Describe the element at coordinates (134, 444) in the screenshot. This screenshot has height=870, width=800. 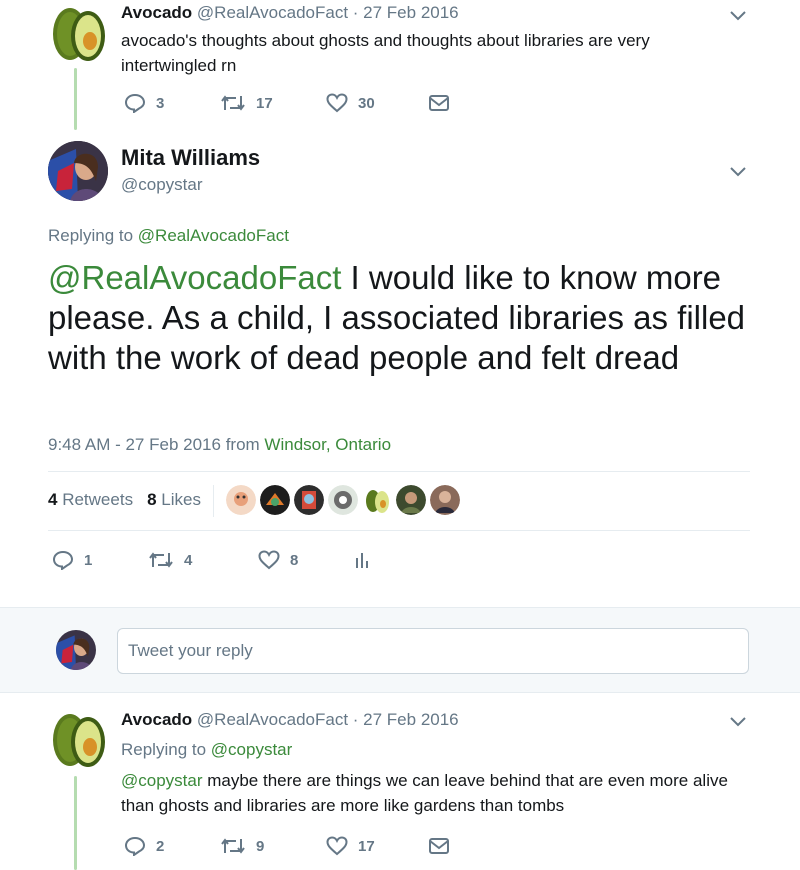
I see `tweet-timestamp: 9:48 AM - 27 Feb 2016` at that location.